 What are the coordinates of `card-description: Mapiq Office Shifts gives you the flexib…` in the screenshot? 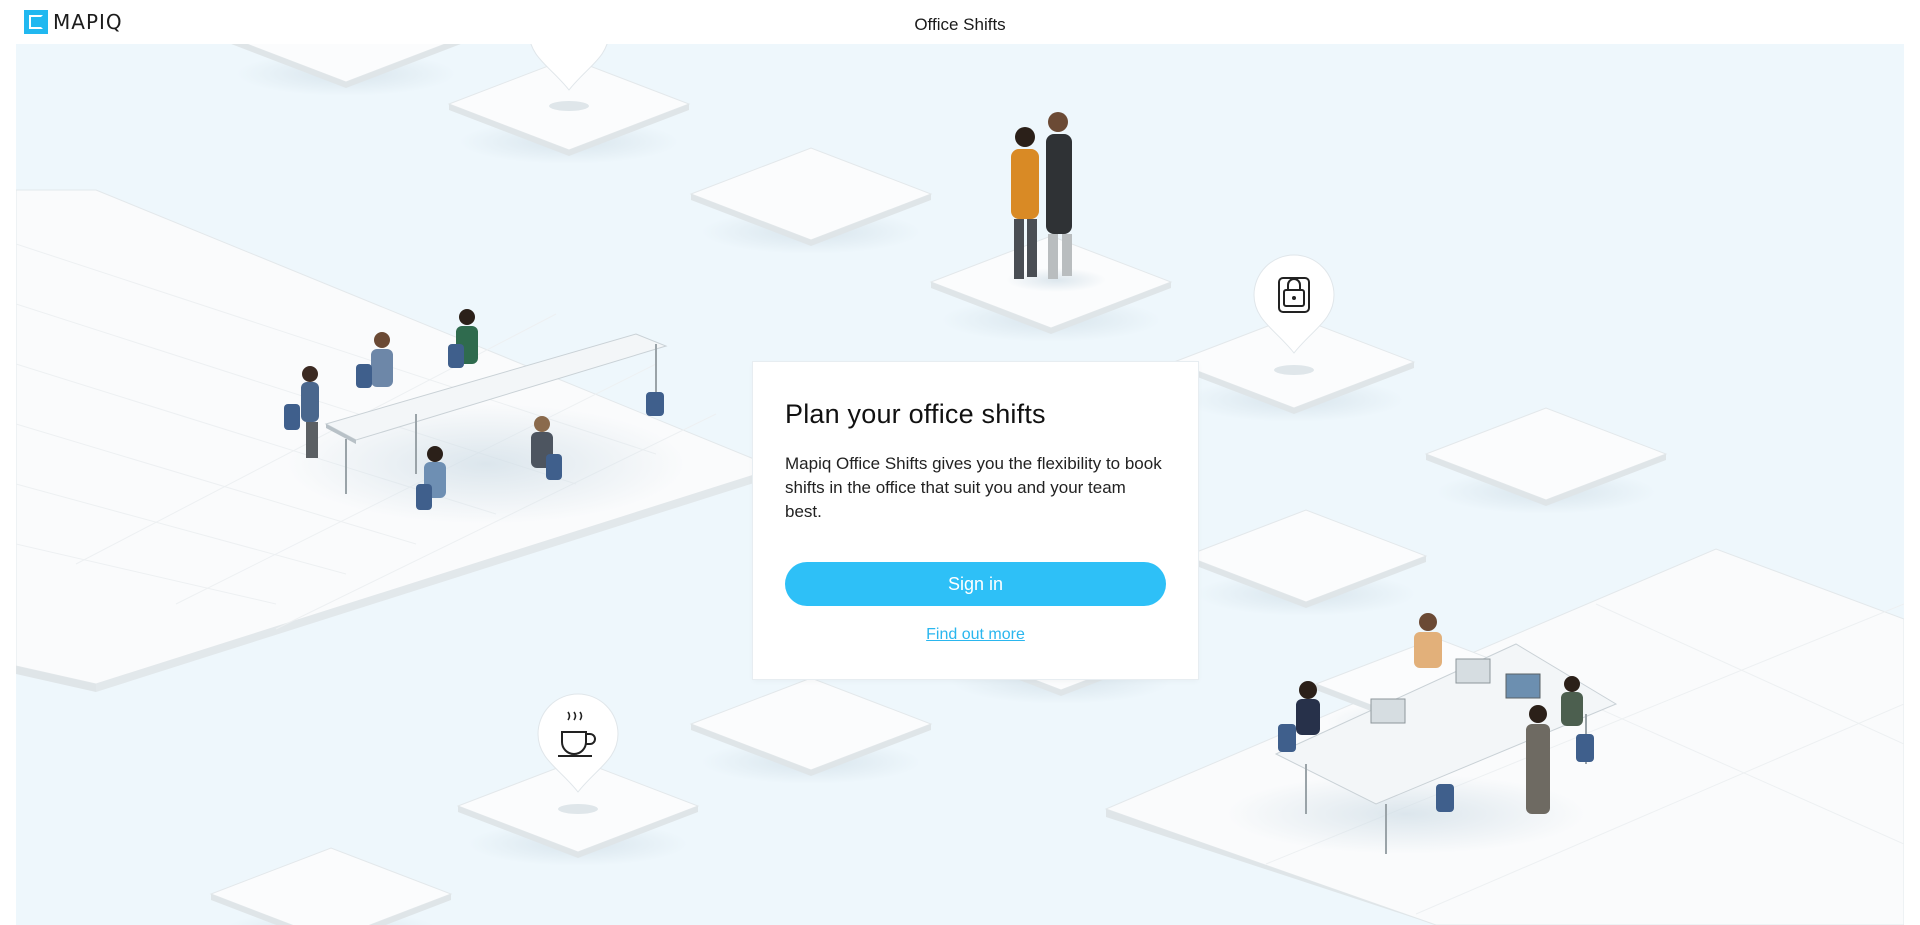 It's located at (973, 487).